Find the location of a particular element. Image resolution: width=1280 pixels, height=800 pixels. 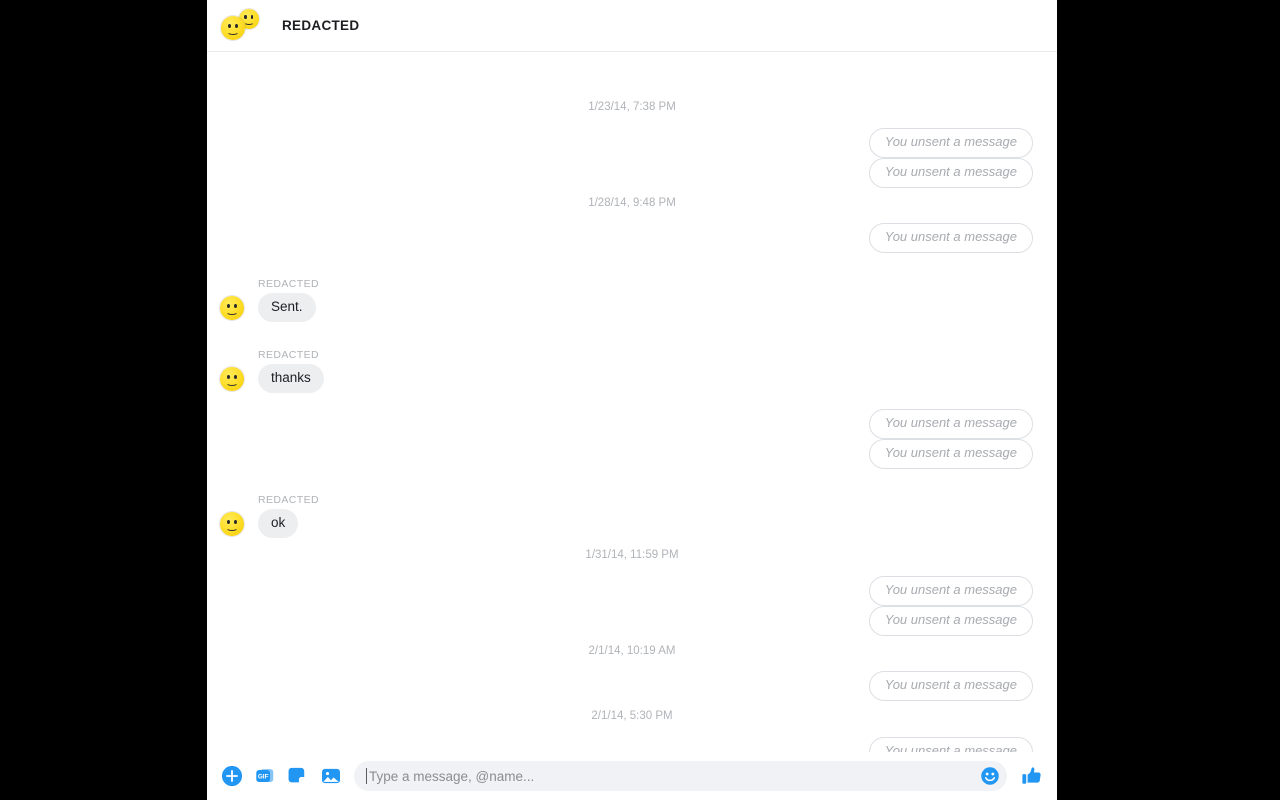

gif-icon: GIF is located at coordinates (265, 776).